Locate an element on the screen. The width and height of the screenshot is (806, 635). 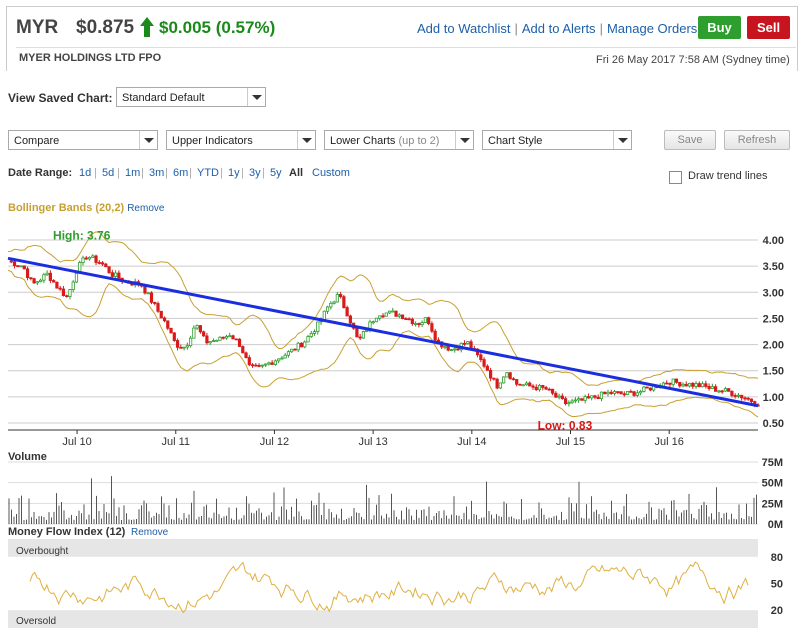
y-tick-label: 4.00 is located at coordinates (773, 241).